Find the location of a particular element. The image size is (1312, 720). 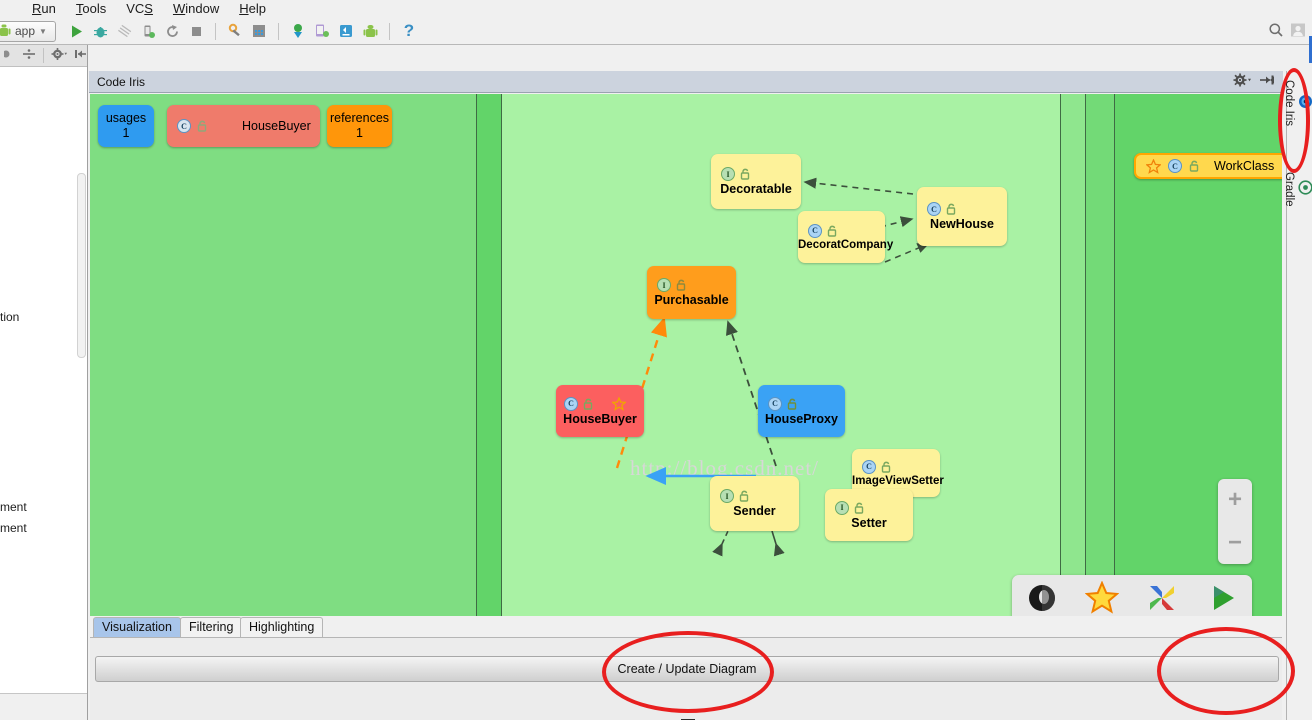

menu-item-tools: Tools is located at coordinates (91, 9).